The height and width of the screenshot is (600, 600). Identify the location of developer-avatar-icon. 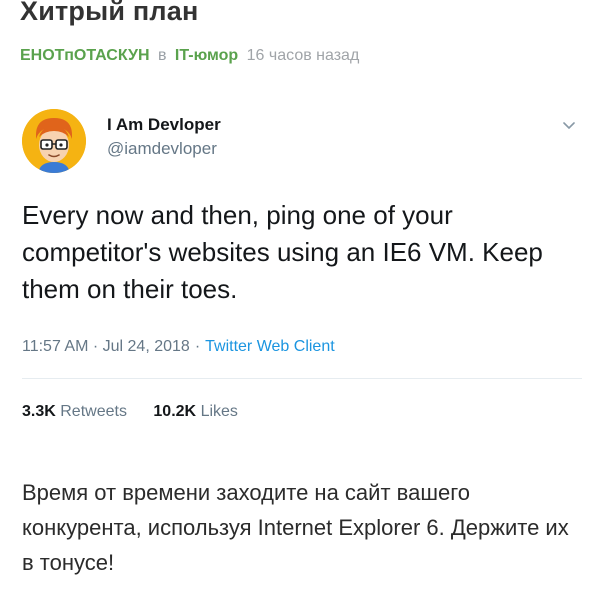
(54, 141).